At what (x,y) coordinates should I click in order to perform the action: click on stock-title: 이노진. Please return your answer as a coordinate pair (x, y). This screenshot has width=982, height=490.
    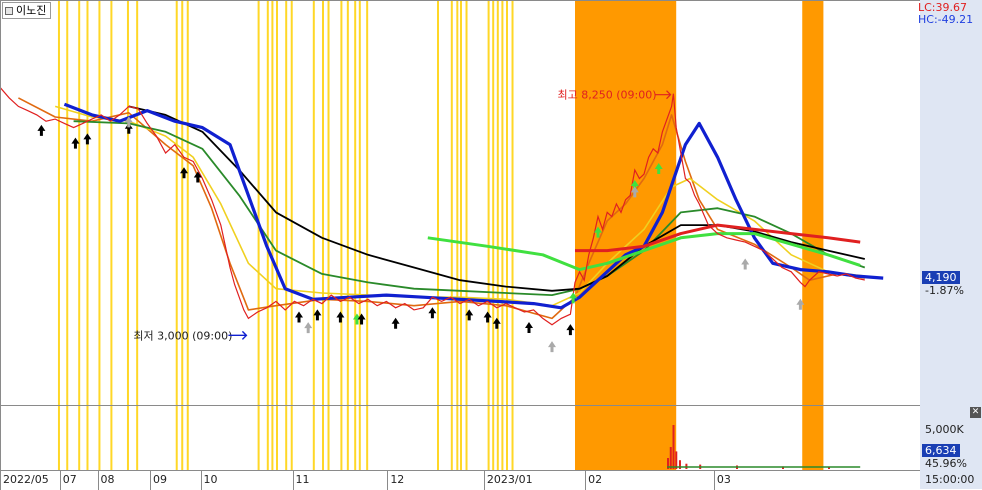
    Looking at the image, I should click on (27, 10).